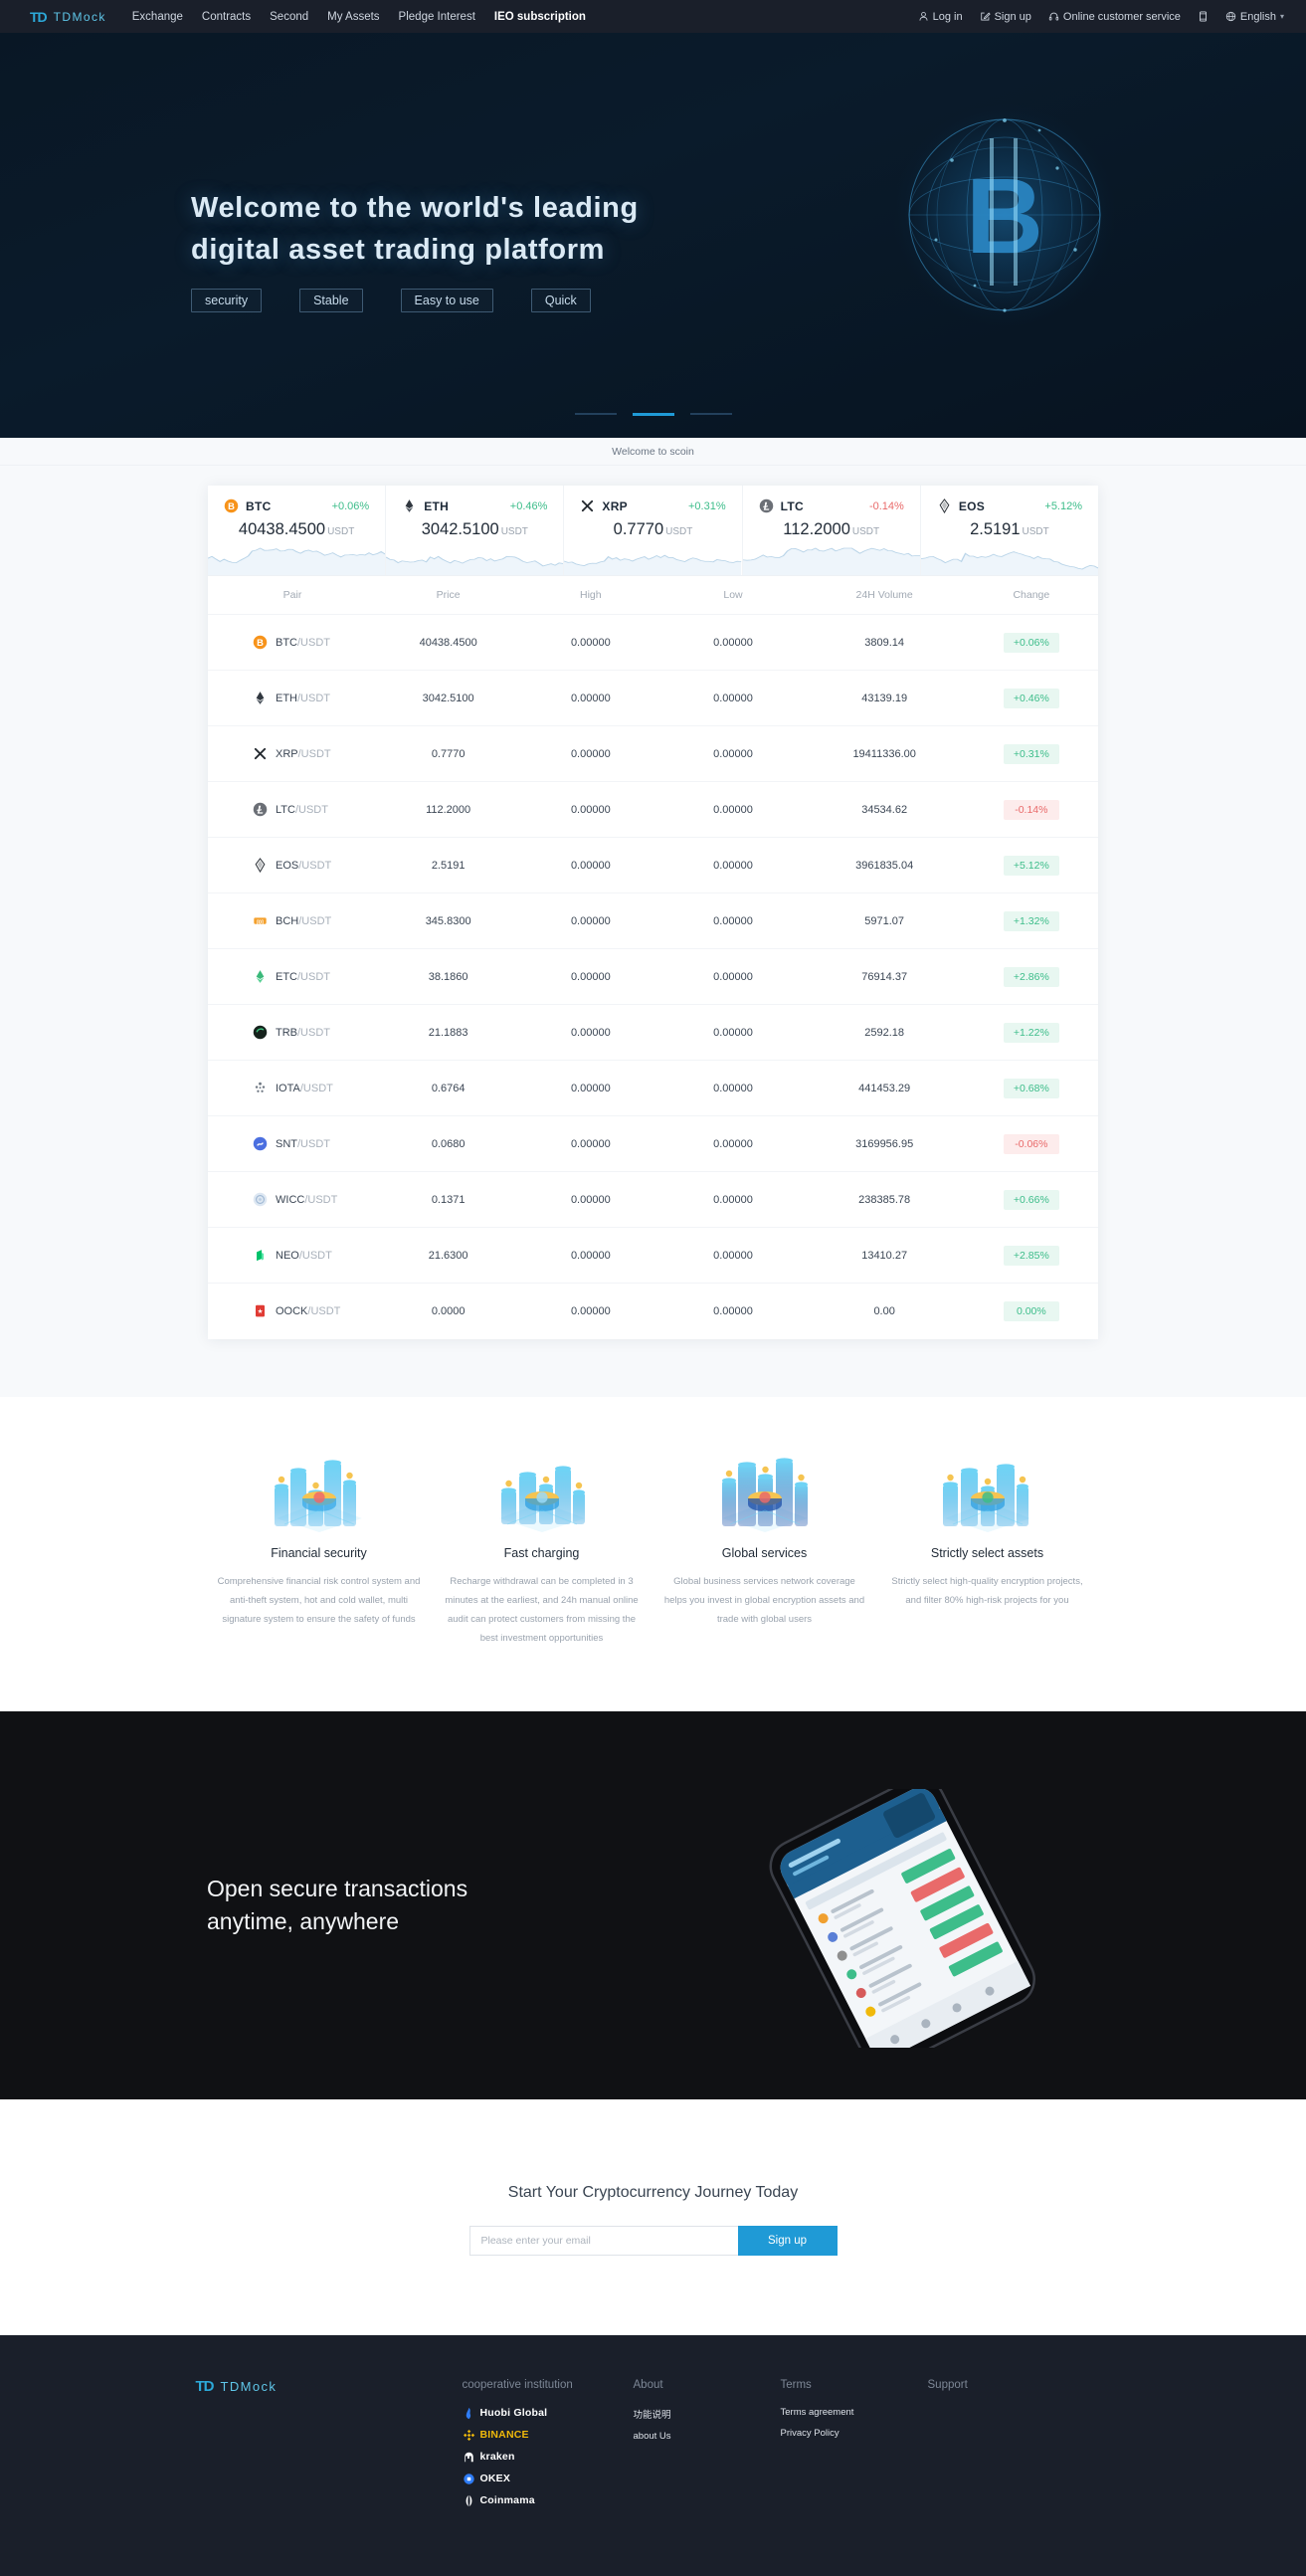 The height and width of the screenshot is (2576, 1306). Describe the element at coordinates (329, 2447) in the screenshot. I see `footer-logo: TD TDMock` at that location.